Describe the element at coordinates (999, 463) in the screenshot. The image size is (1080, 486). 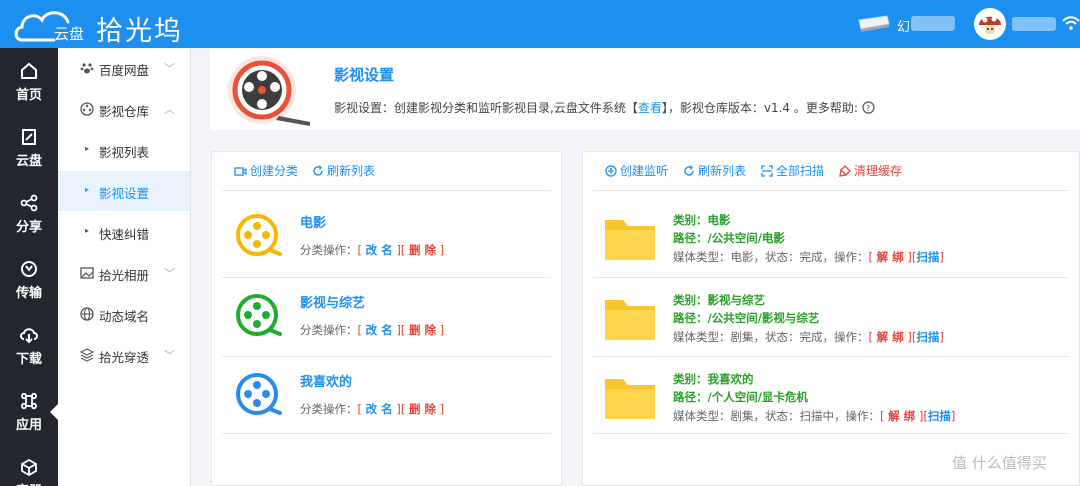
I see `watermark: 值 什么值得买` at that location.